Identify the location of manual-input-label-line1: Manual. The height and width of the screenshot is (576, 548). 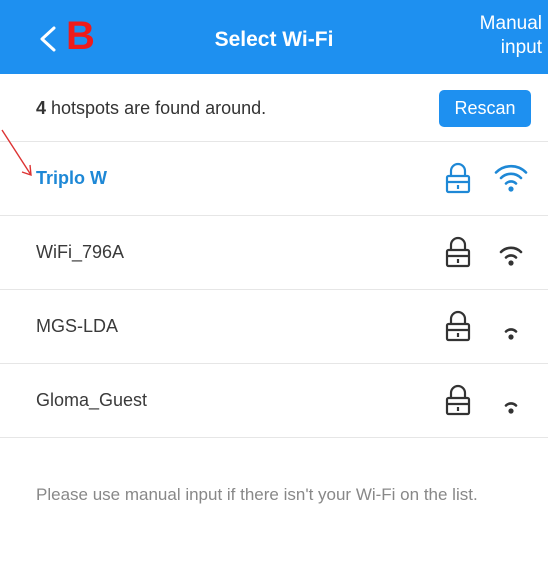
(510, 23).